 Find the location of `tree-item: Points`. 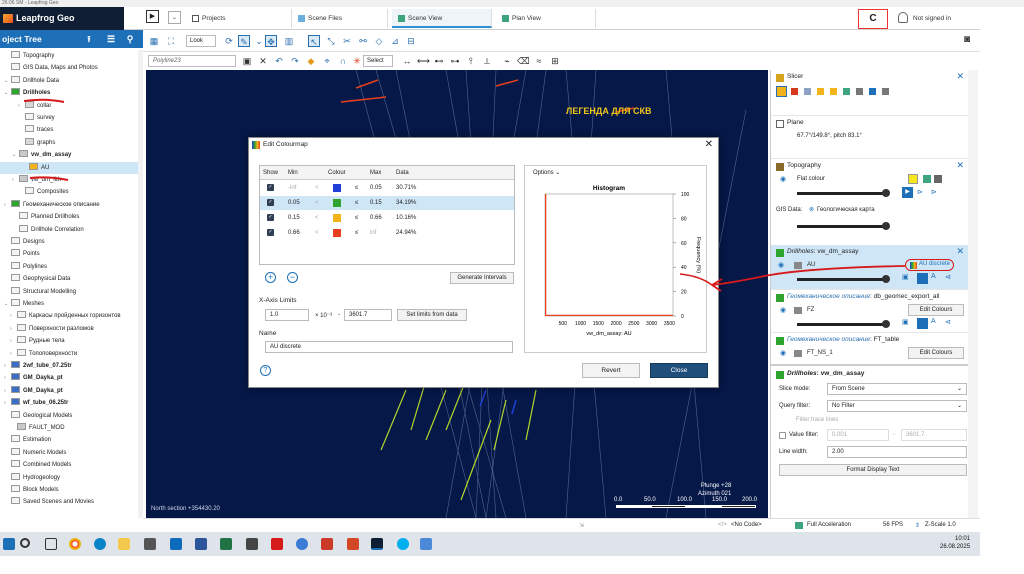

tree-item: Points is located at coordinates (69, 254).